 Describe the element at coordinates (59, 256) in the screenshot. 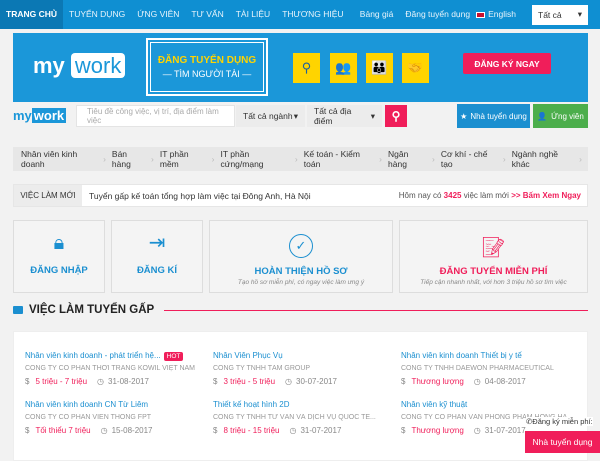

I see `login-card: 🔒︎ ĐĂNG NHẬP` at that location.